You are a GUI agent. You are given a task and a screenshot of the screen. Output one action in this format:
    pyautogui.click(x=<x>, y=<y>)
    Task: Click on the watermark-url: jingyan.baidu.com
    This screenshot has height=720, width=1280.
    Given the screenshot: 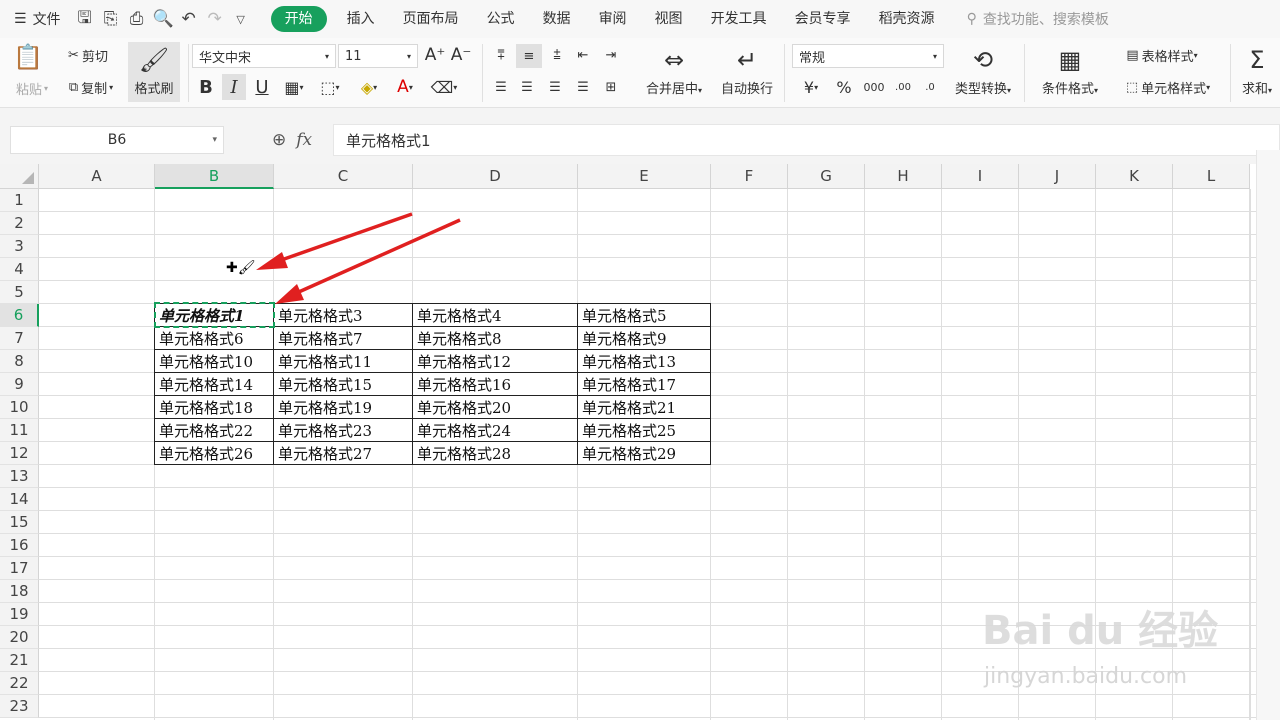 What is the action you would take?
    pyautogui.click(x=1086, y=676)
    